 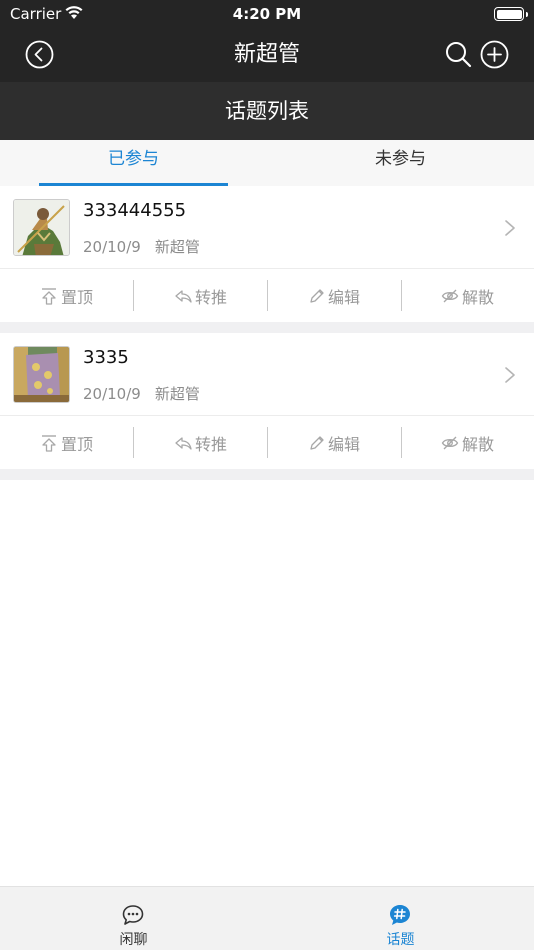 What do you see at coordinates (133, 915) in the screenshot?
I see `chat-icon` at bounding box center [133, 915].